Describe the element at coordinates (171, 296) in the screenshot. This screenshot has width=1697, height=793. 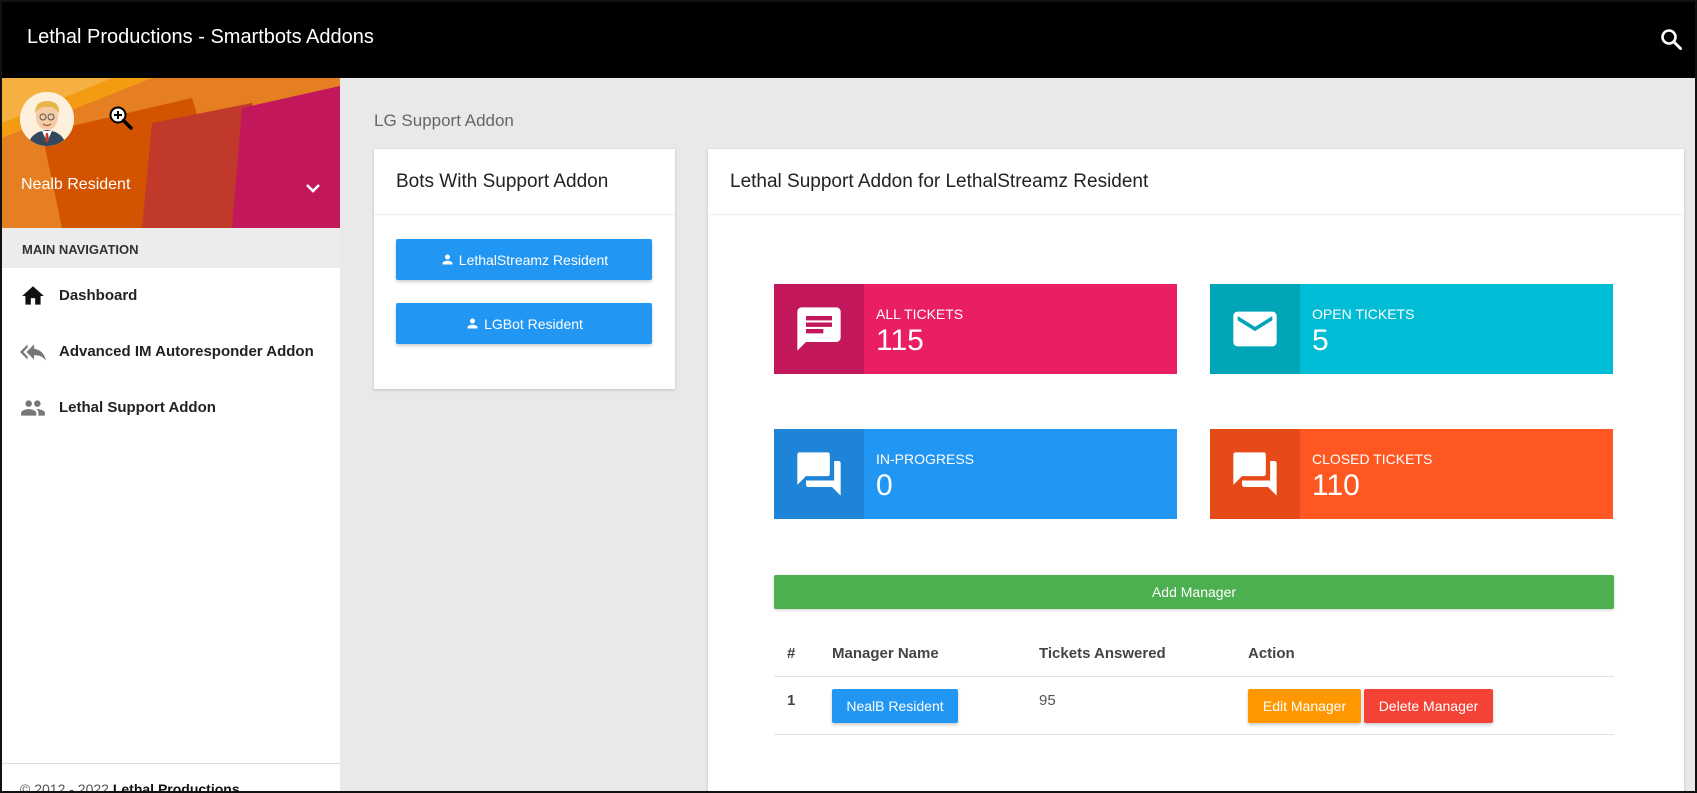
I see `sidebar-item-dashboard: Dashboard` at that location.